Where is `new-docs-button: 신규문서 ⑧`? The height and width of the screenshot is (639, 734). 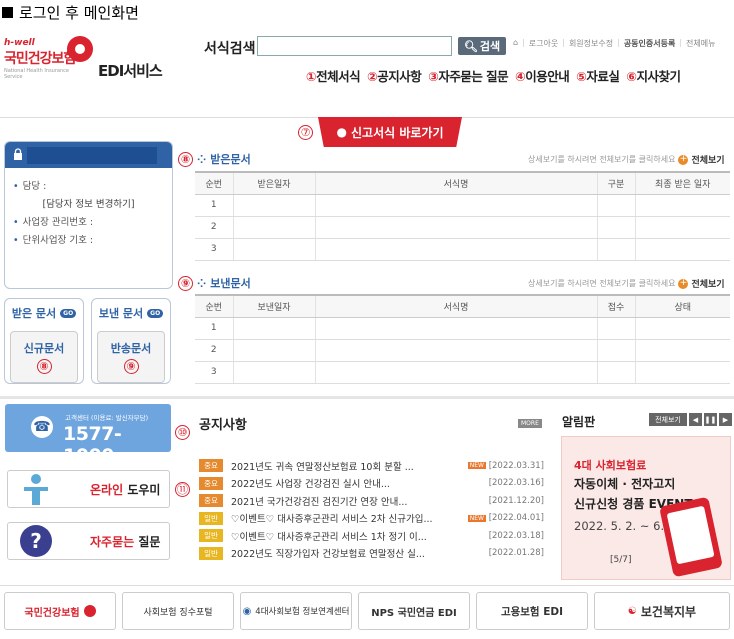 new-docs-button: 신규문서 ⑧ is located at coordinates (44, 357).